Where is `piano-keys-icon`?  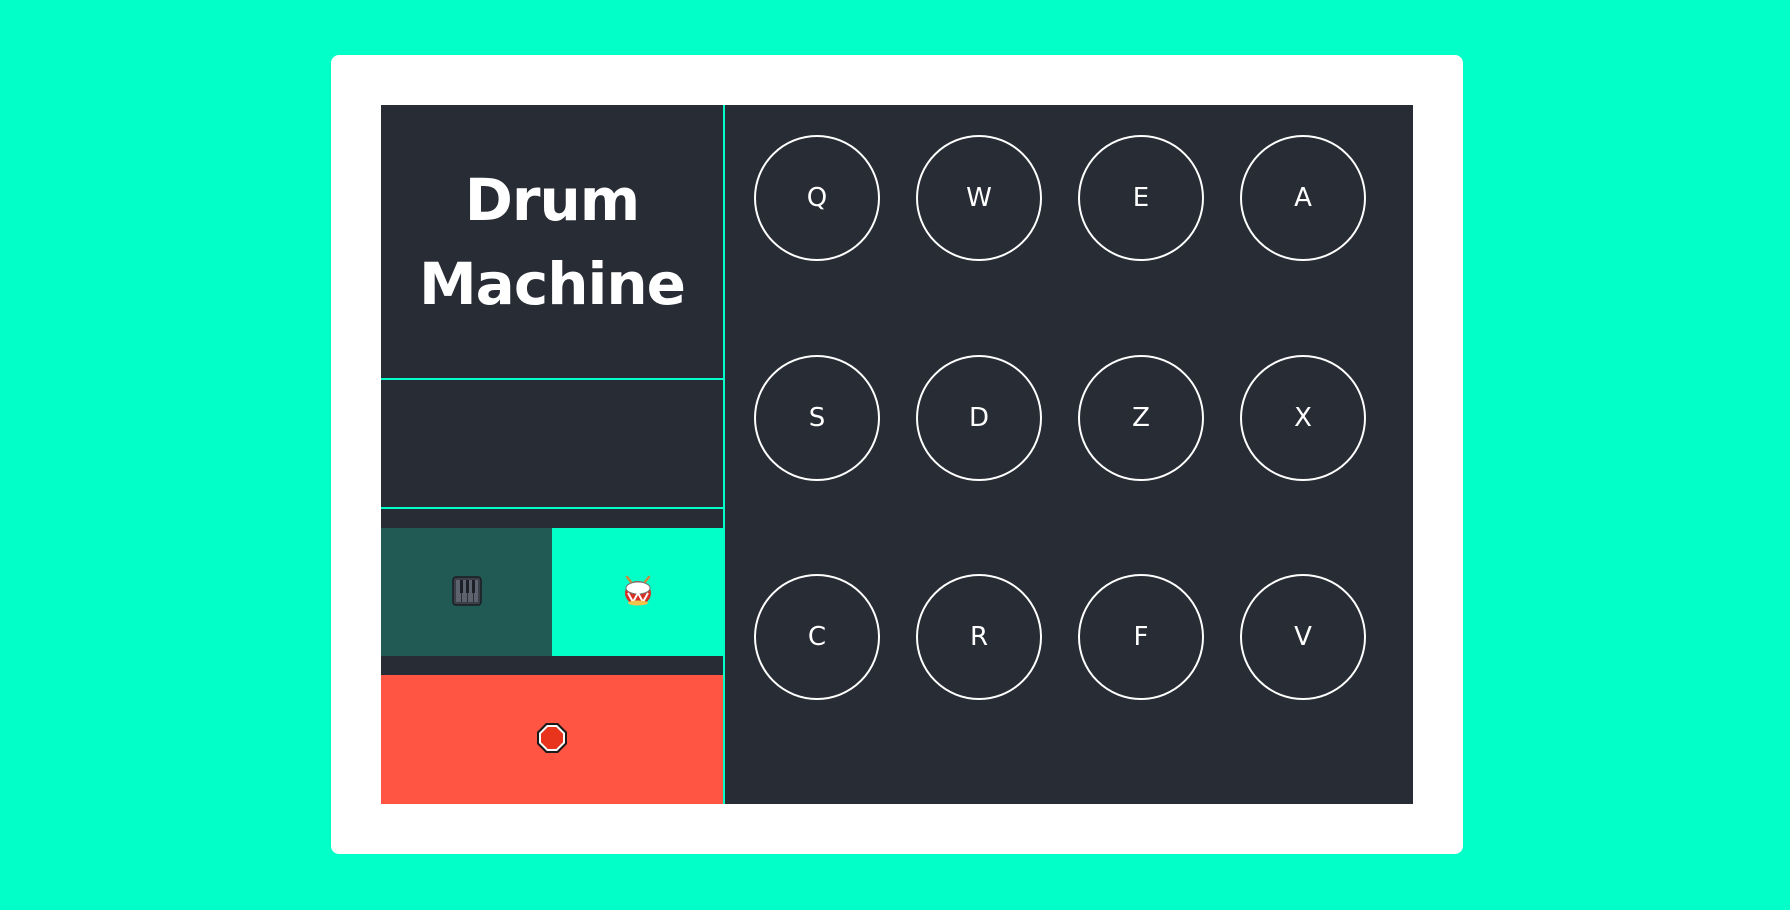
piano-keys-icon is located at coordinates (466, 592).